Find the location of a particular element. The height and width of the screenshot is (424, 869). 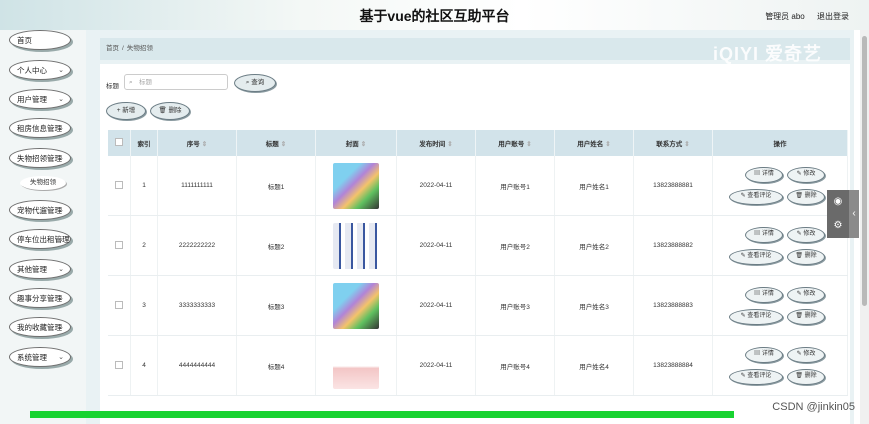

cell-account: 用户账号3 is located at coordinates (515, 305).